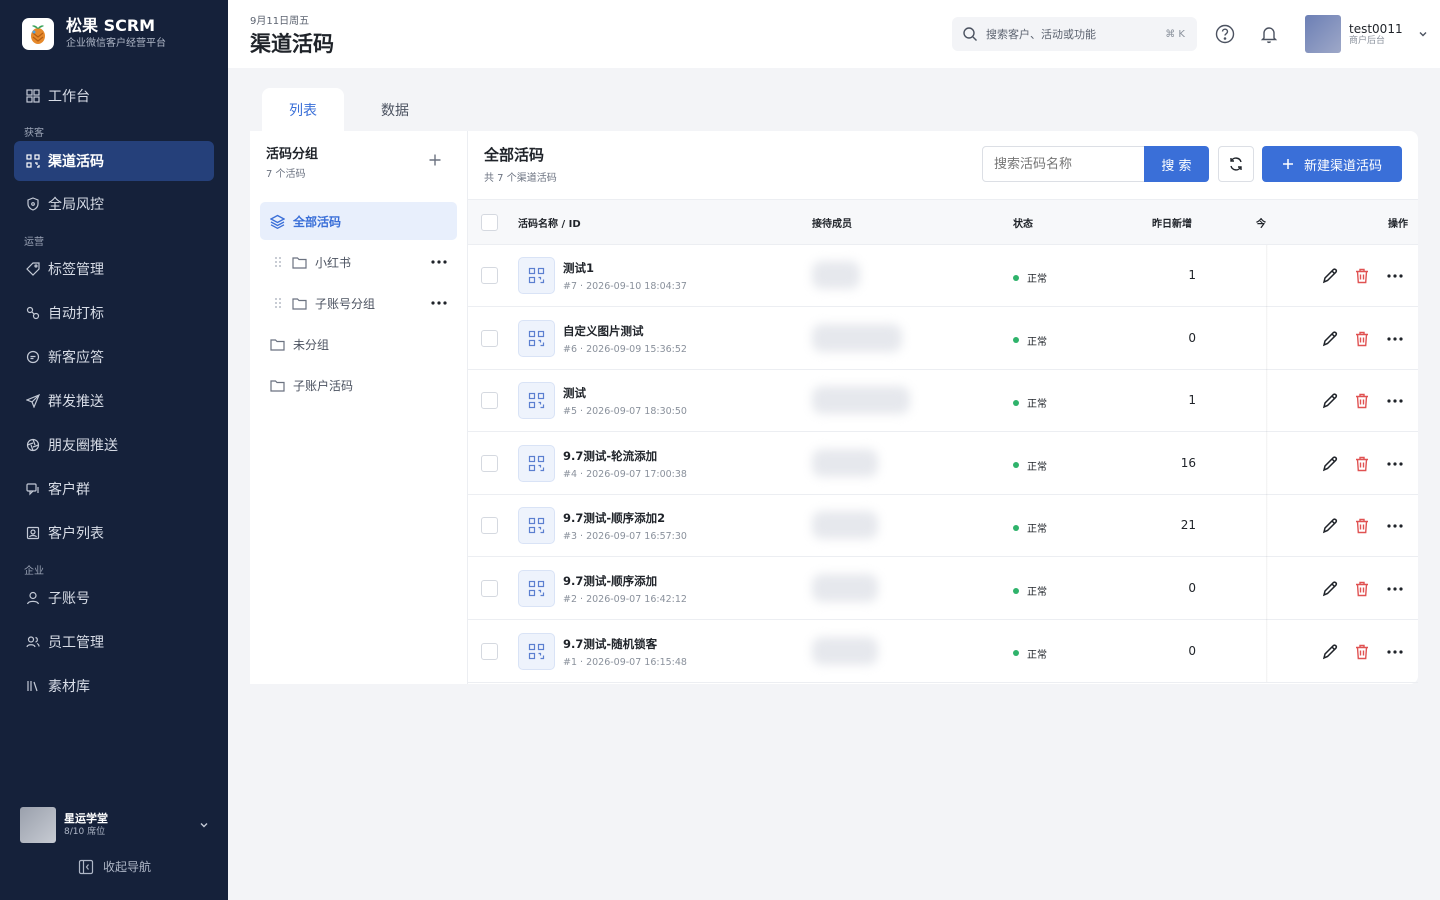  I want to click on group-item-xiaohongshu: 小红书, so click(358, 262).